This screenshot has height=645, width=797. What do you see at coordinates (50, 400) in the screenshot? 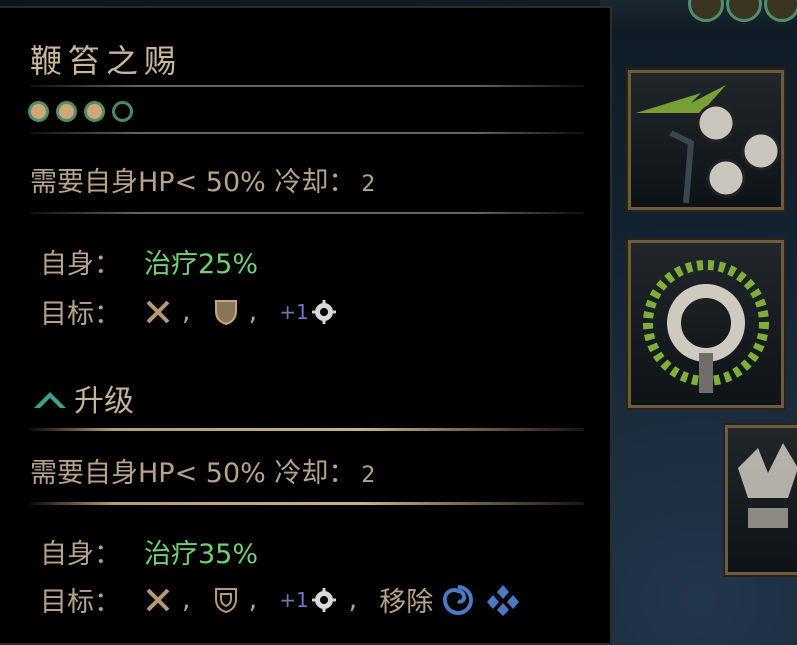
I see `upgrade-chevron-icon` at bounding box center [50, 400].